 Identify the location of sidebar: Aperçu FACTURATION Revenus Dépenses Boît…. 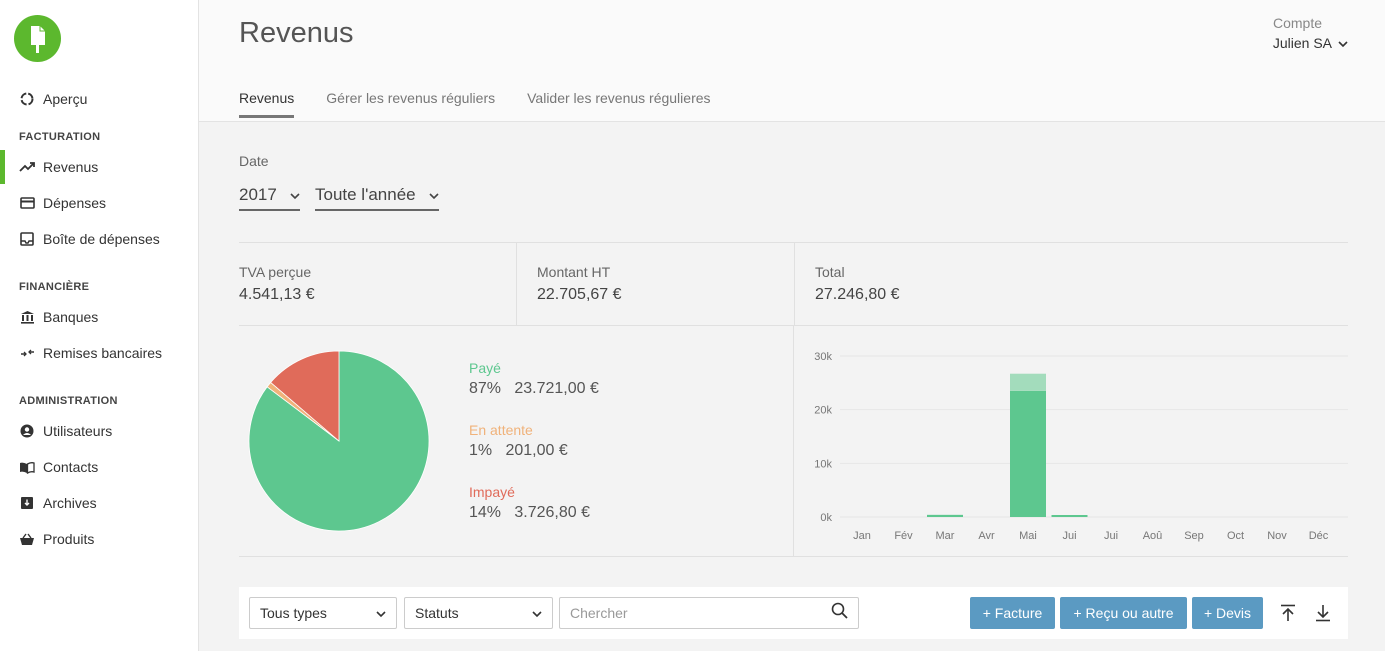
(99, 325).